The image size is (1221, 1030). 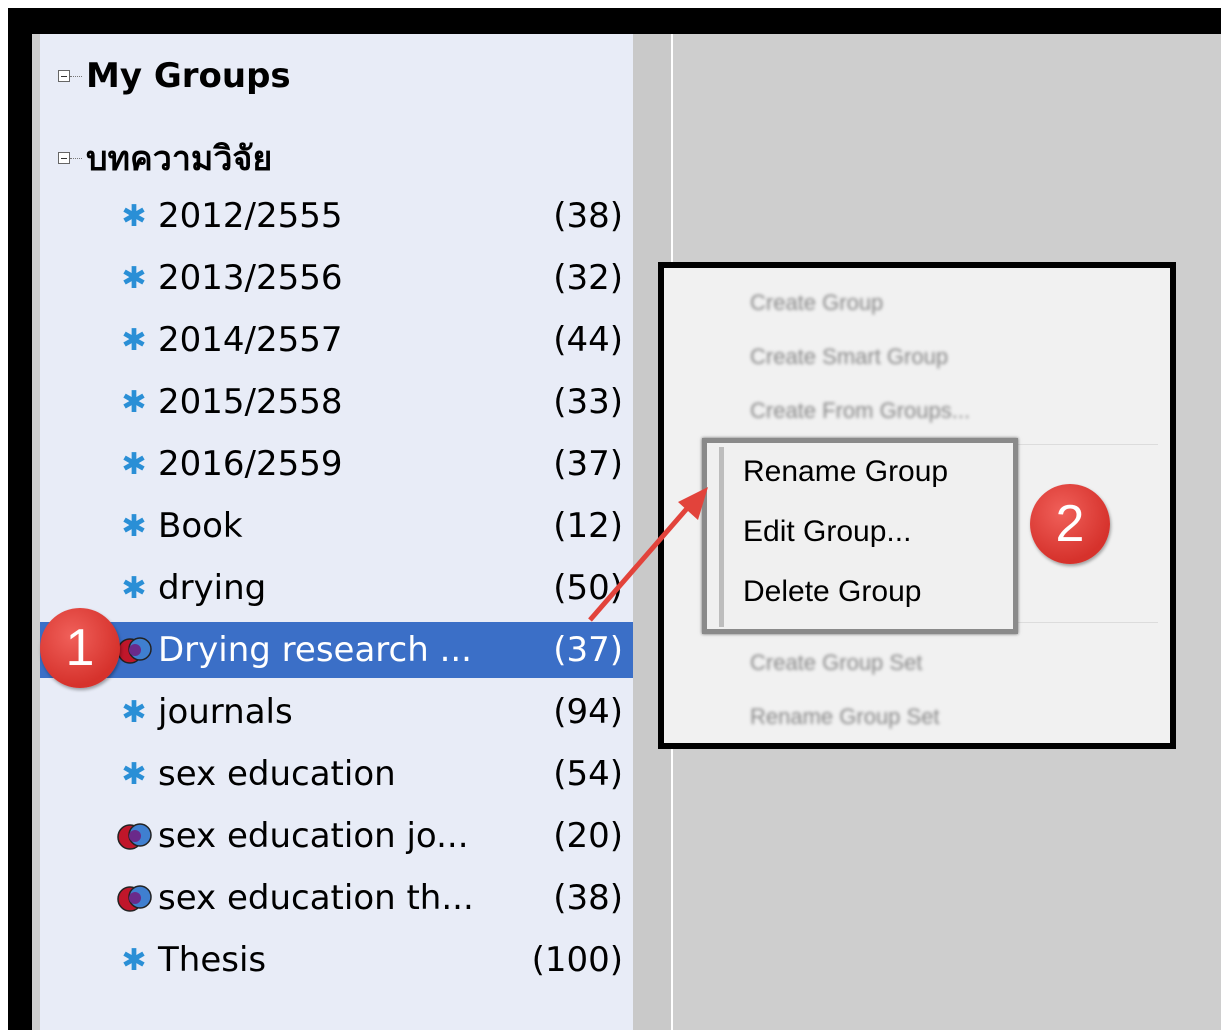 What do you see at coordinates (80, 648) in the screenshot?
I see `callout-badge-1: 1` at bounding box center [80, 648].